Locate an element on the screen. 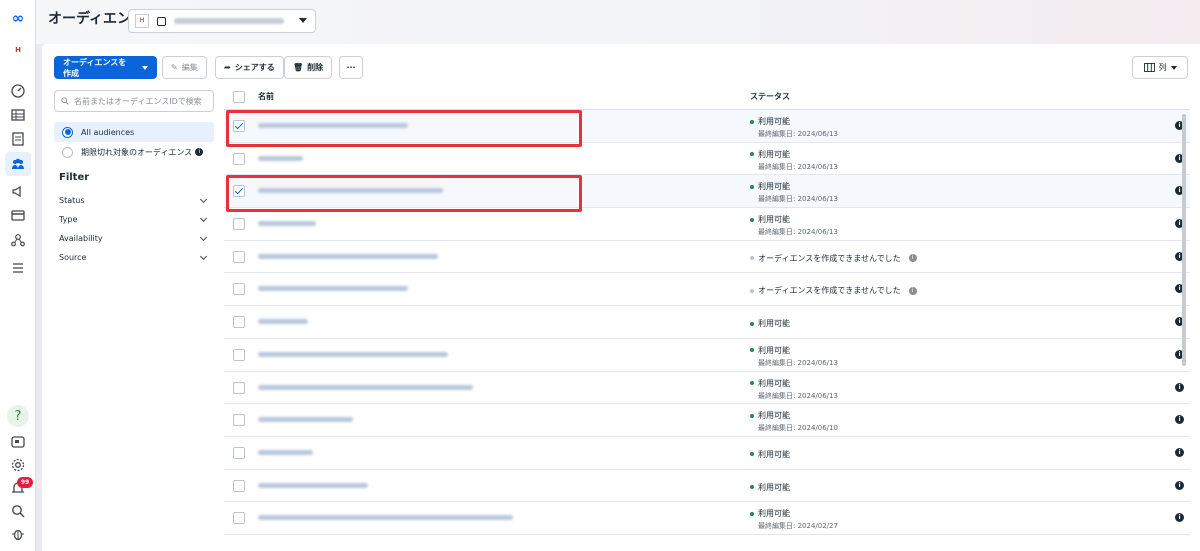  reports-icon is located at coordinates (18, 139).